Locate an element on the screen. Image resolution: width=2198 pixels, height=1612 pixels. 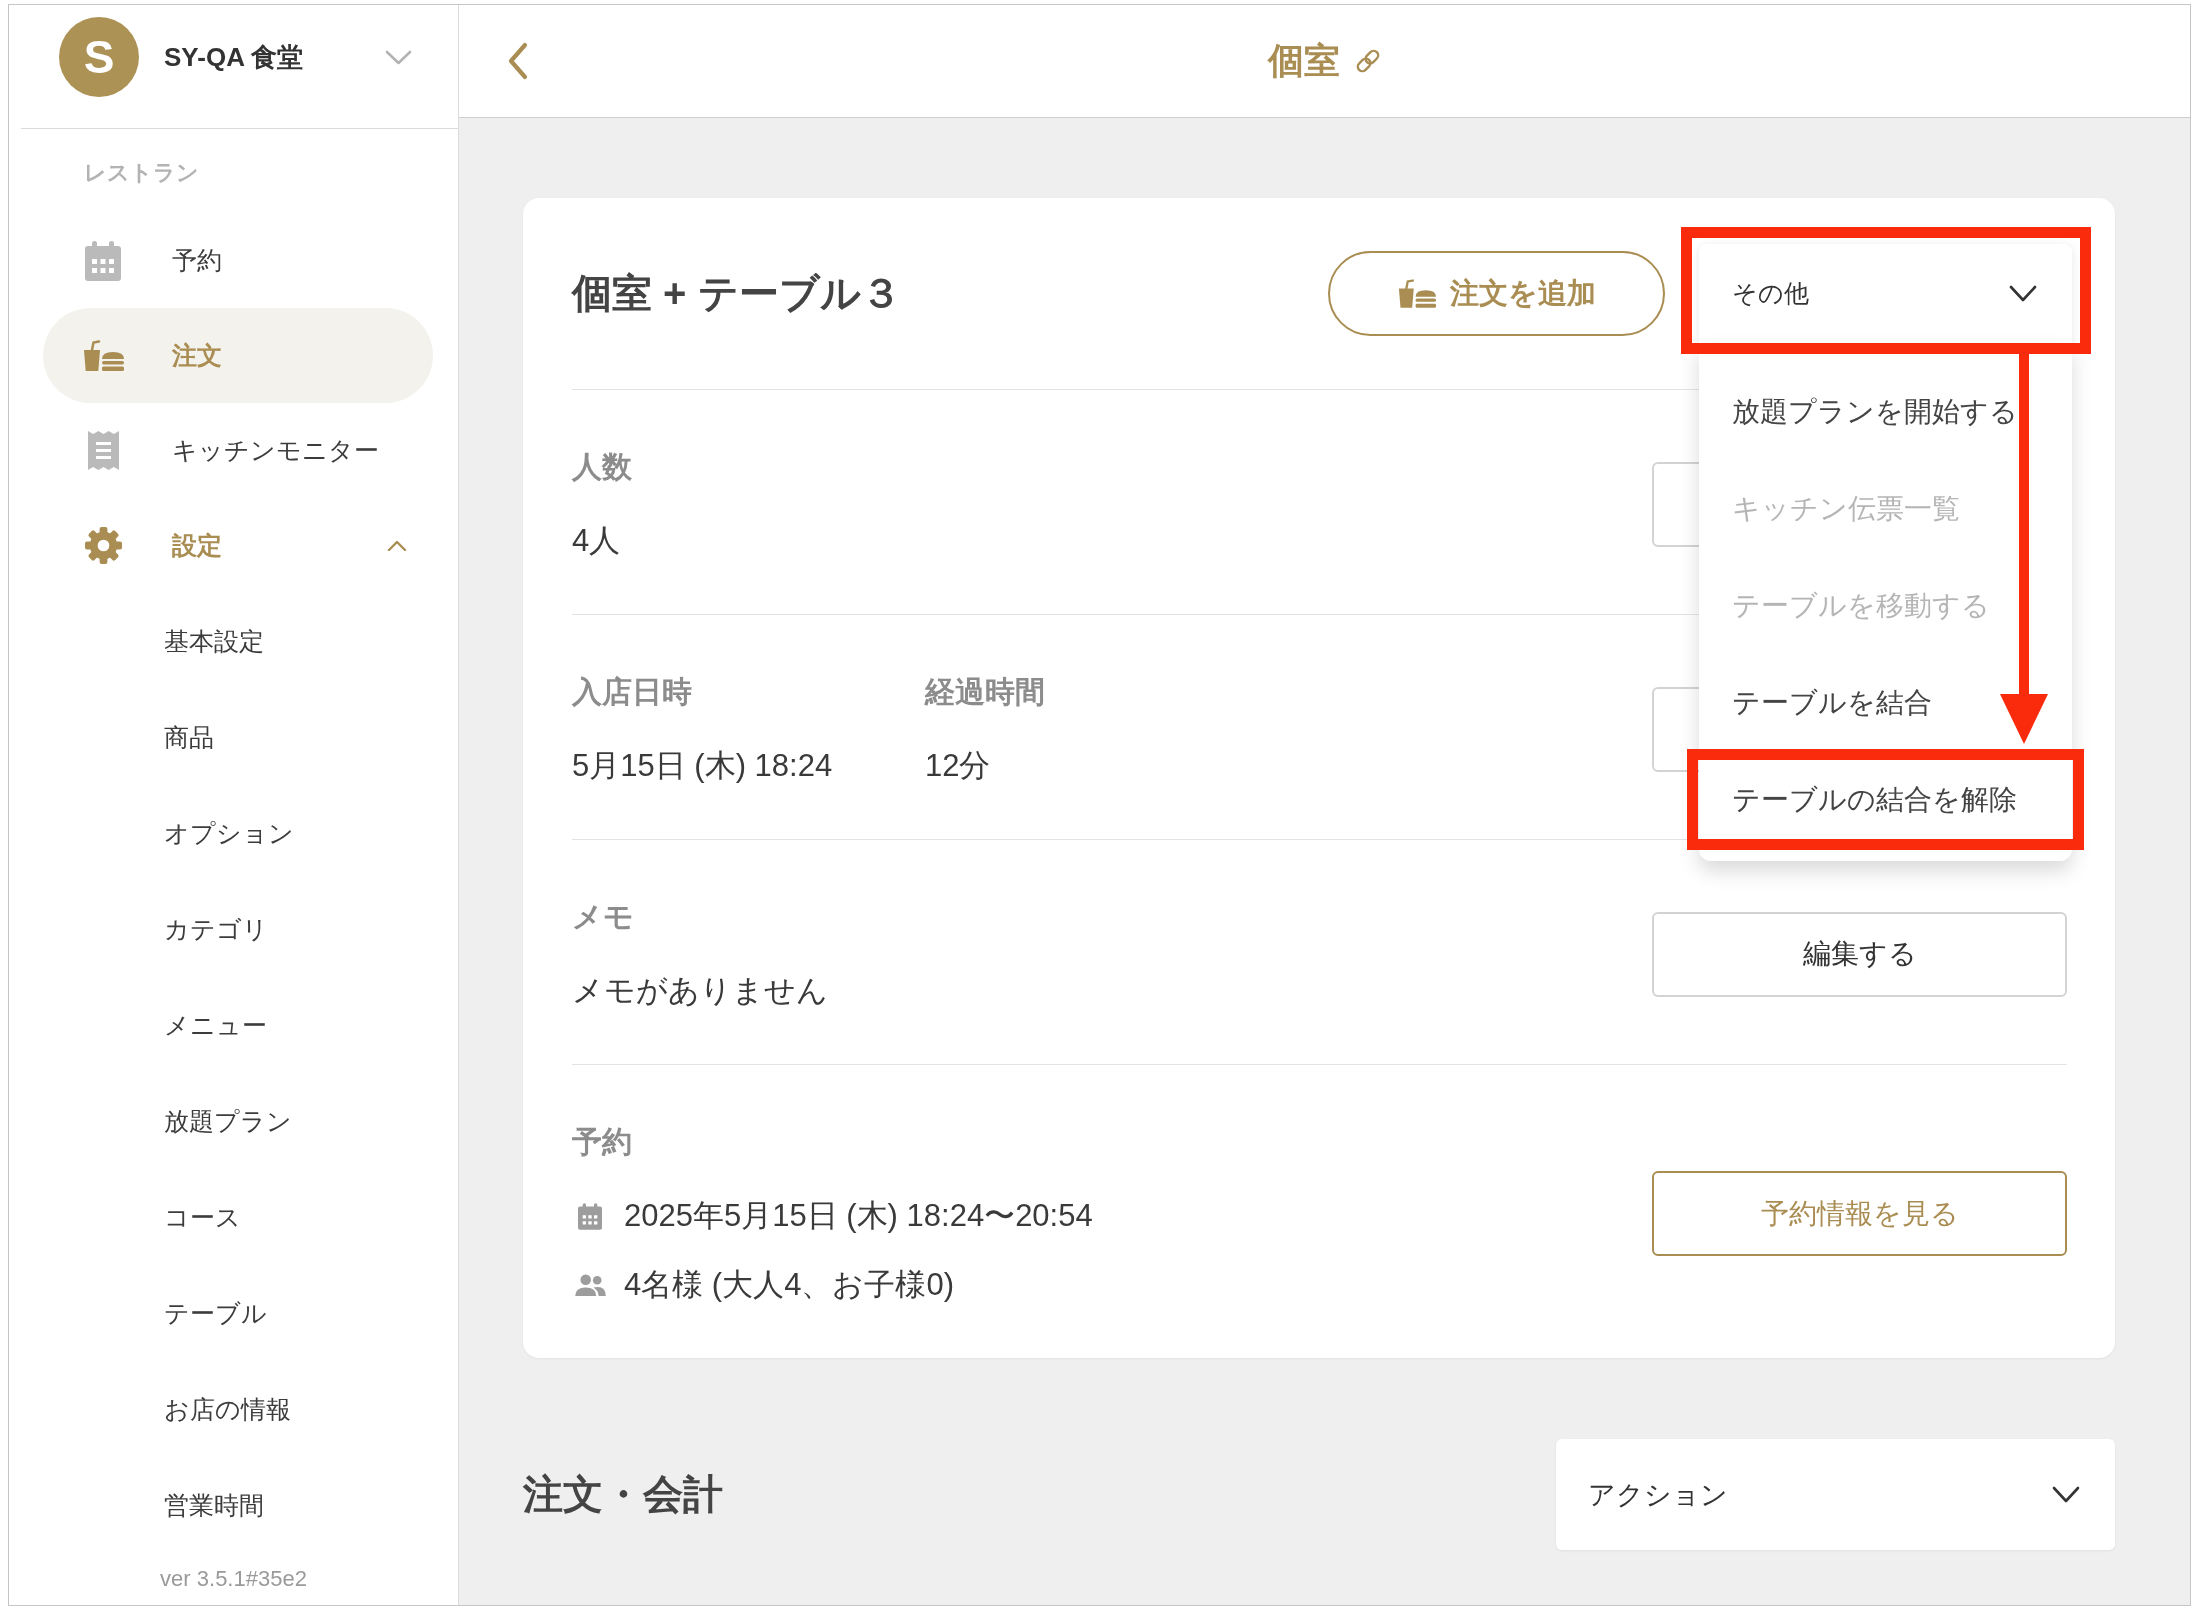
nav-item: キッチンモニター is located at coordinates (238, 450).